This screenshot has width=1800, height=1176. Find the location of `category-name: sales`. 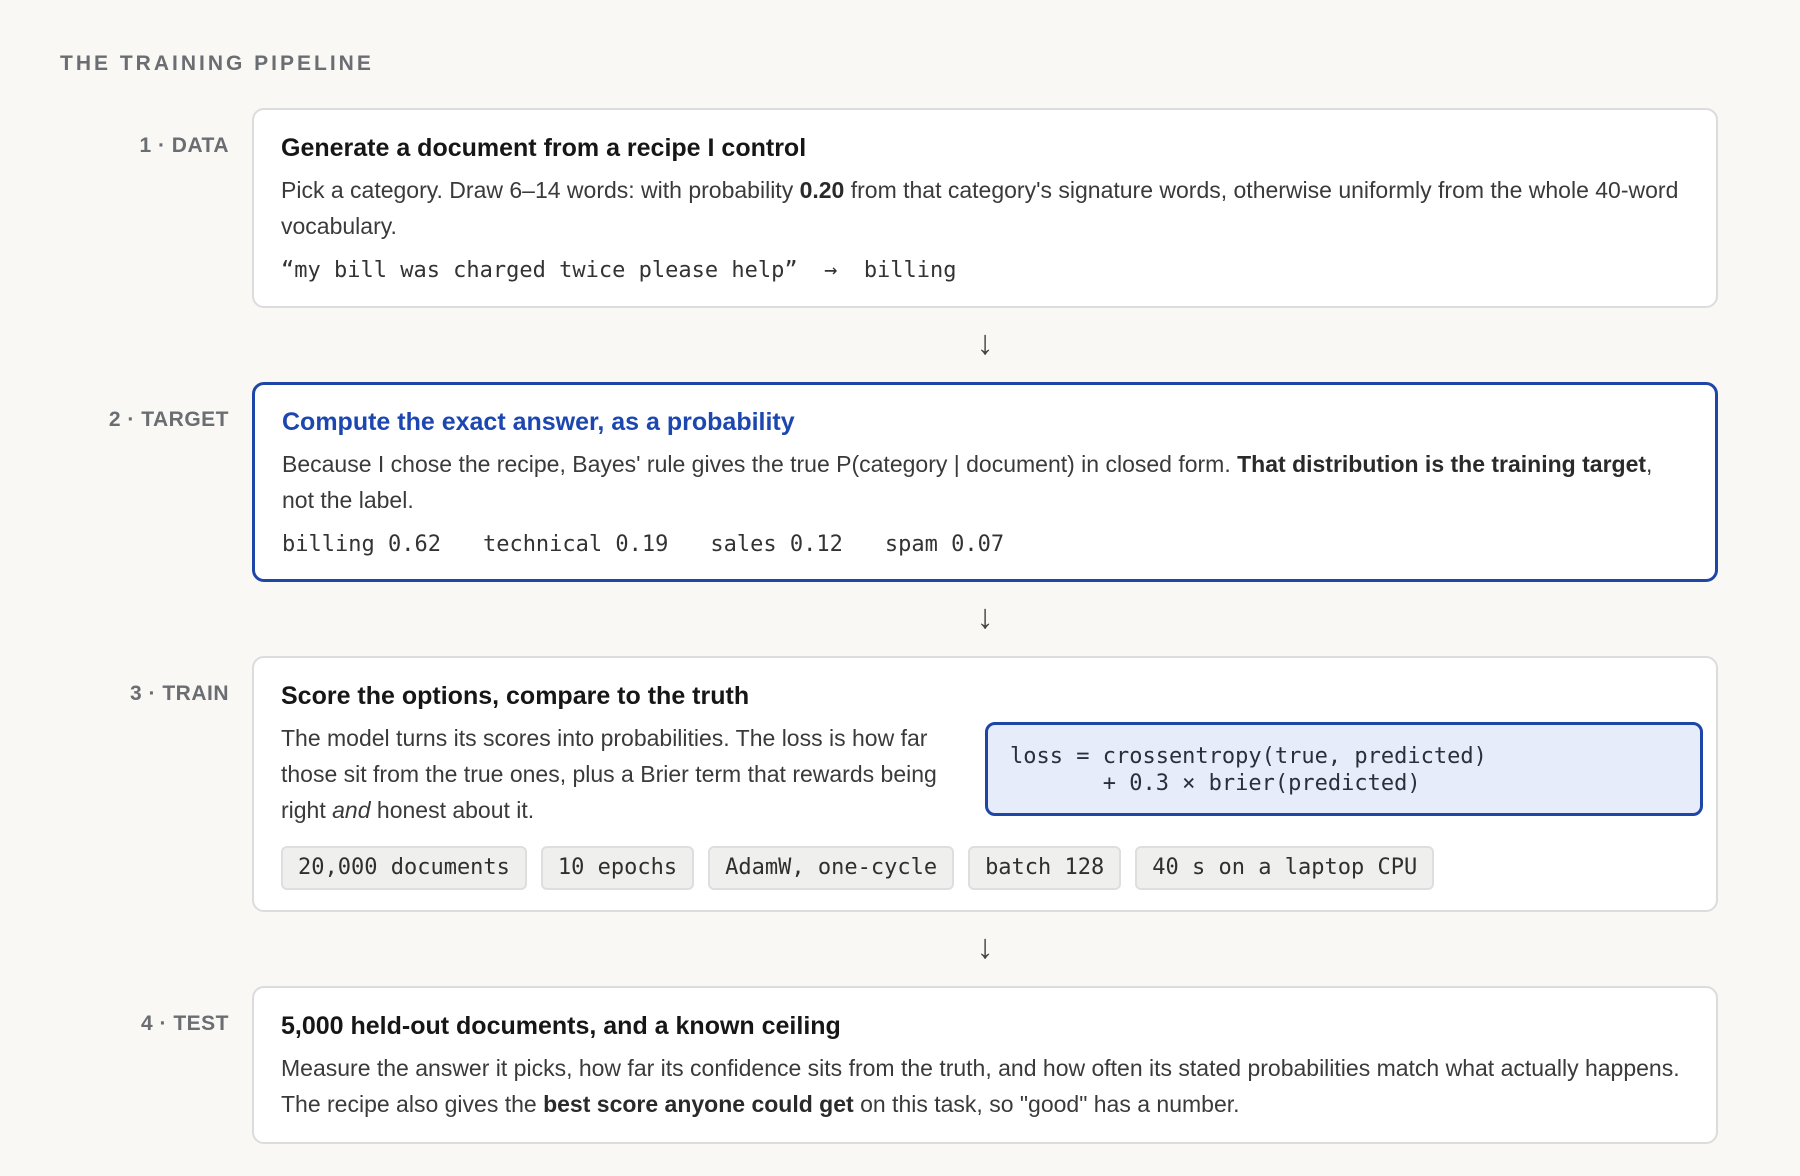

category-name: sales is located at coordinates (743, 544).